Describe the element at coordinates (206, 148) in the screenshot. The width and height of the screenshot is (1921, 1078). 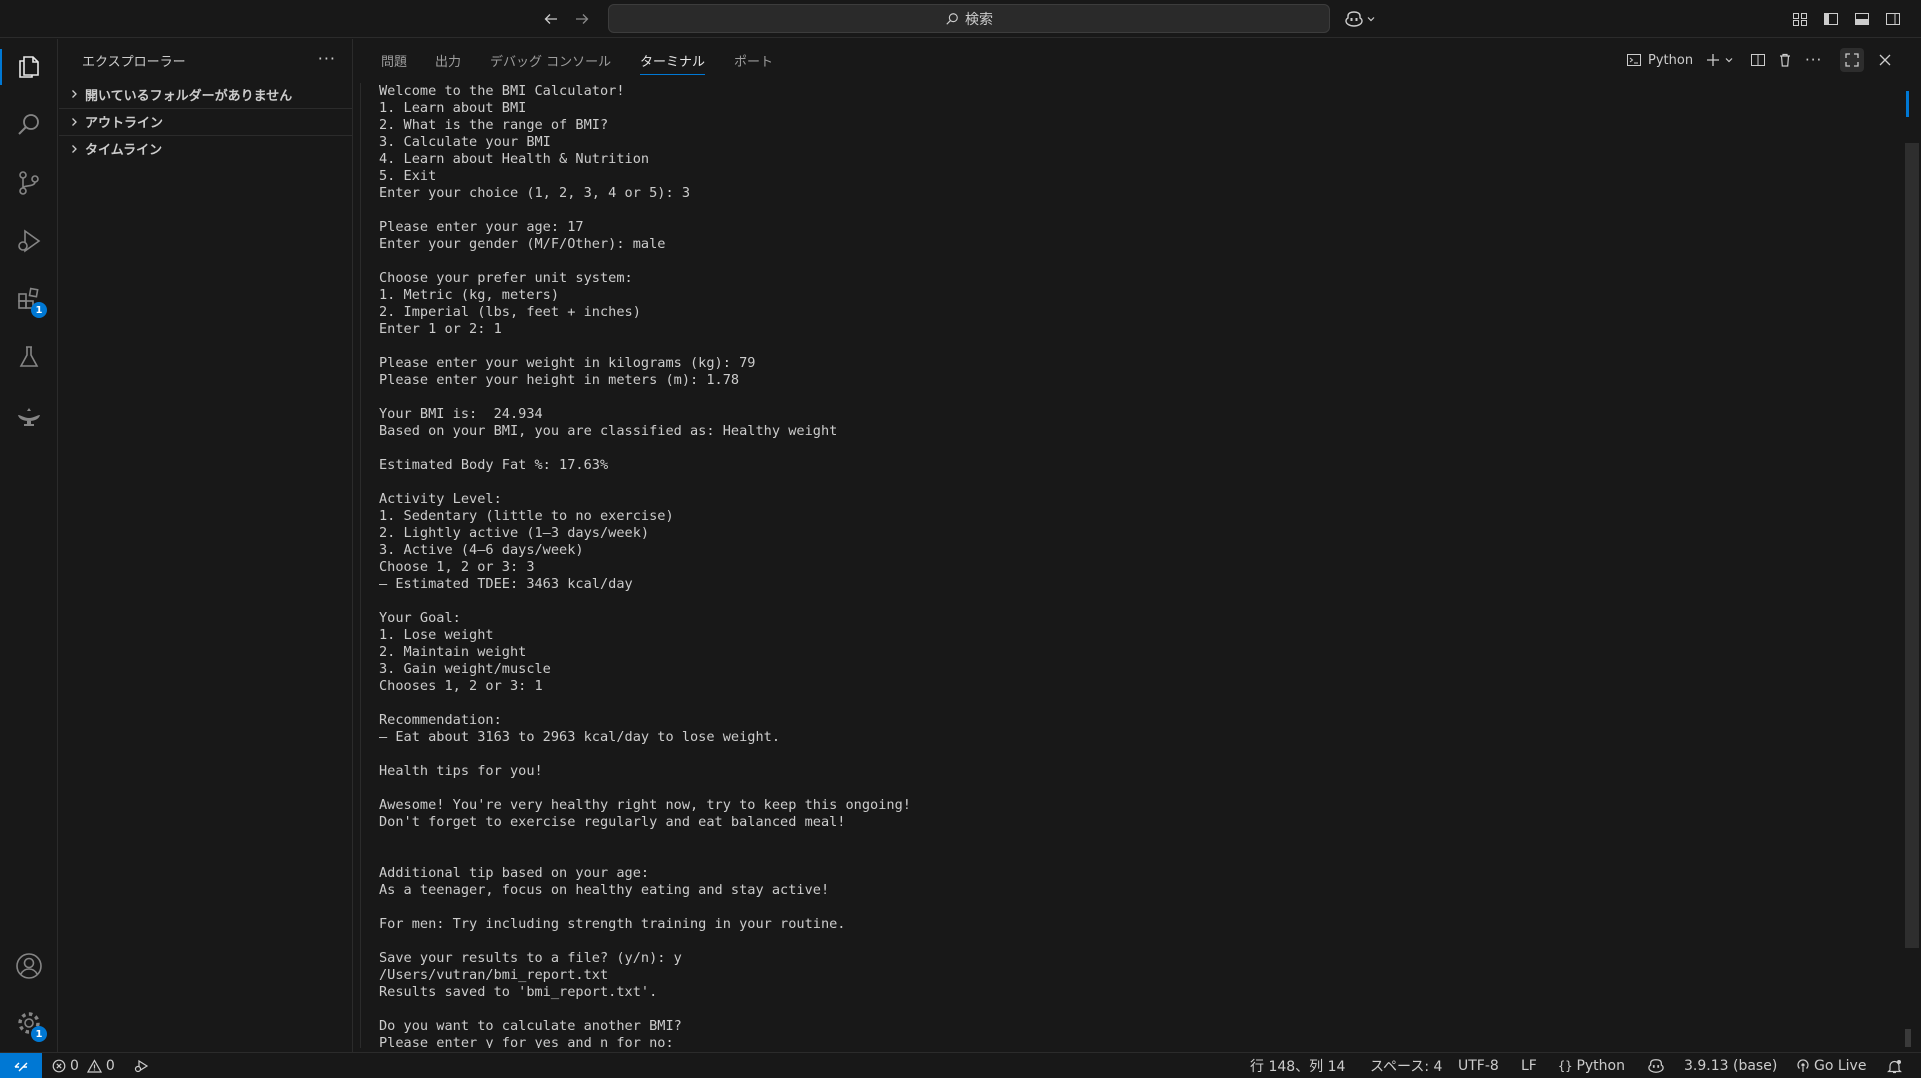
I see `section-timeline: タイムライン` at that location.